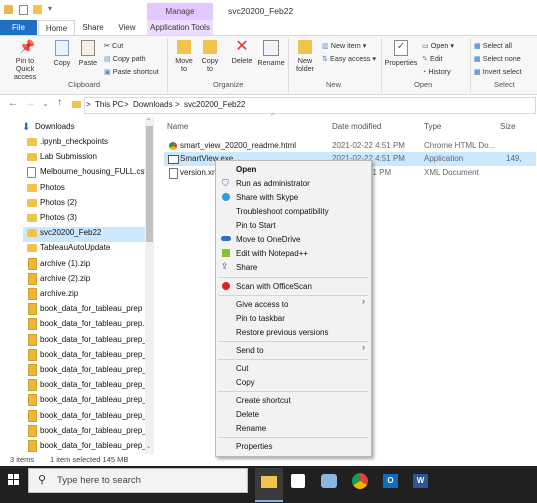 The height and width of the screenshot is (503, 537). I want to click on tab-home: Home, so click(56, 28).